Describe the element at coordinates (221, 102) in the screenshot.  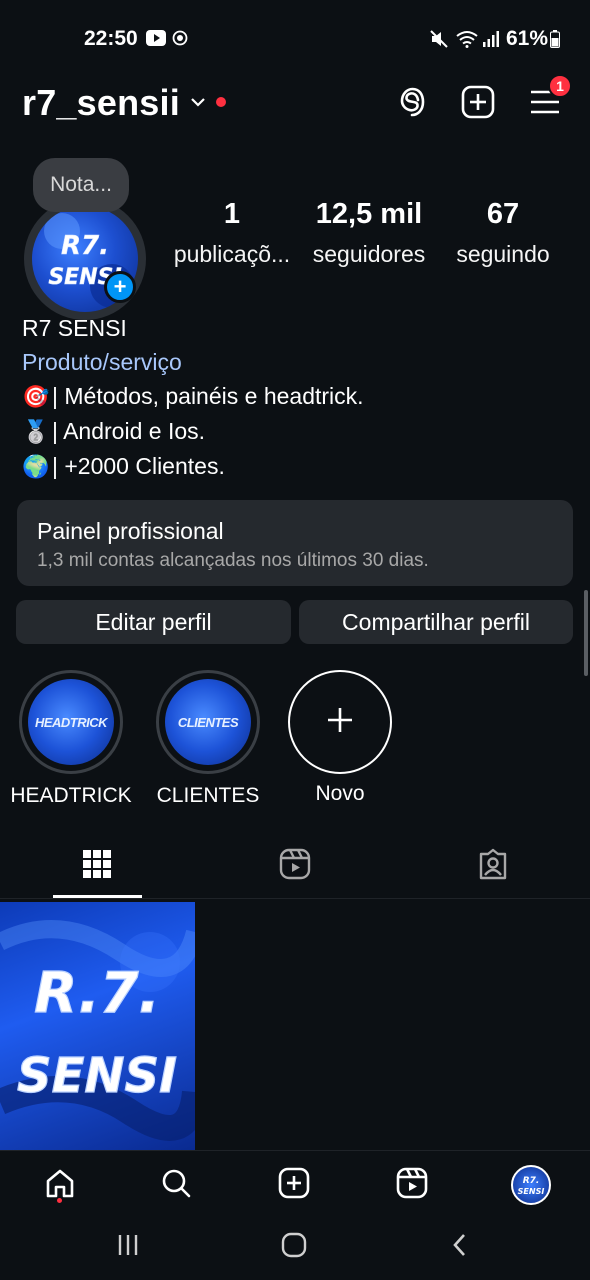
I see `unread-dot` at that location.